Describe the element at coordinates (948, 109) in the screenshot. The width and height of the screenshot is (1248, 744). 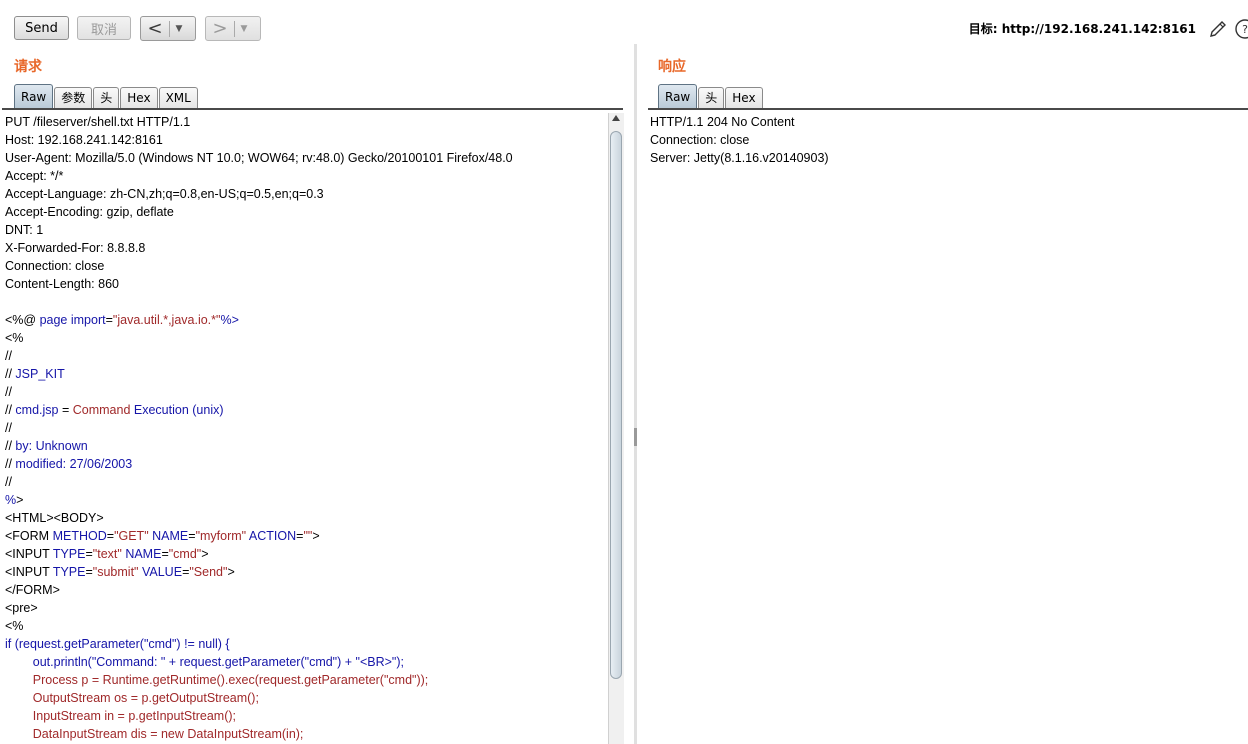
I see `response-tab-underline` at that location.